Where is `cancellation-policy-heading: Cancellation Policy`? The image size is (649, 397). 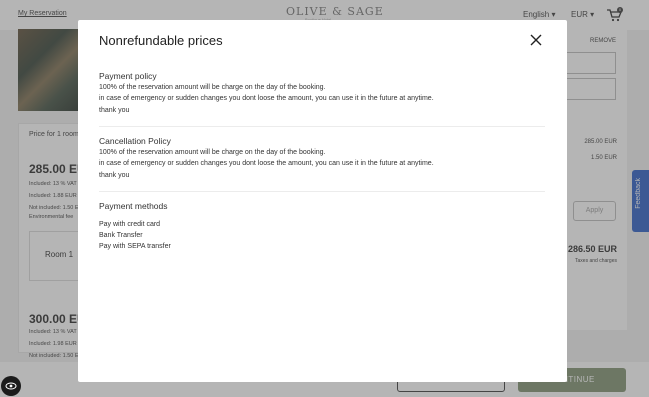 cancellation-policy-heading: Cancellation Policy is located at coordinates (135, 141).